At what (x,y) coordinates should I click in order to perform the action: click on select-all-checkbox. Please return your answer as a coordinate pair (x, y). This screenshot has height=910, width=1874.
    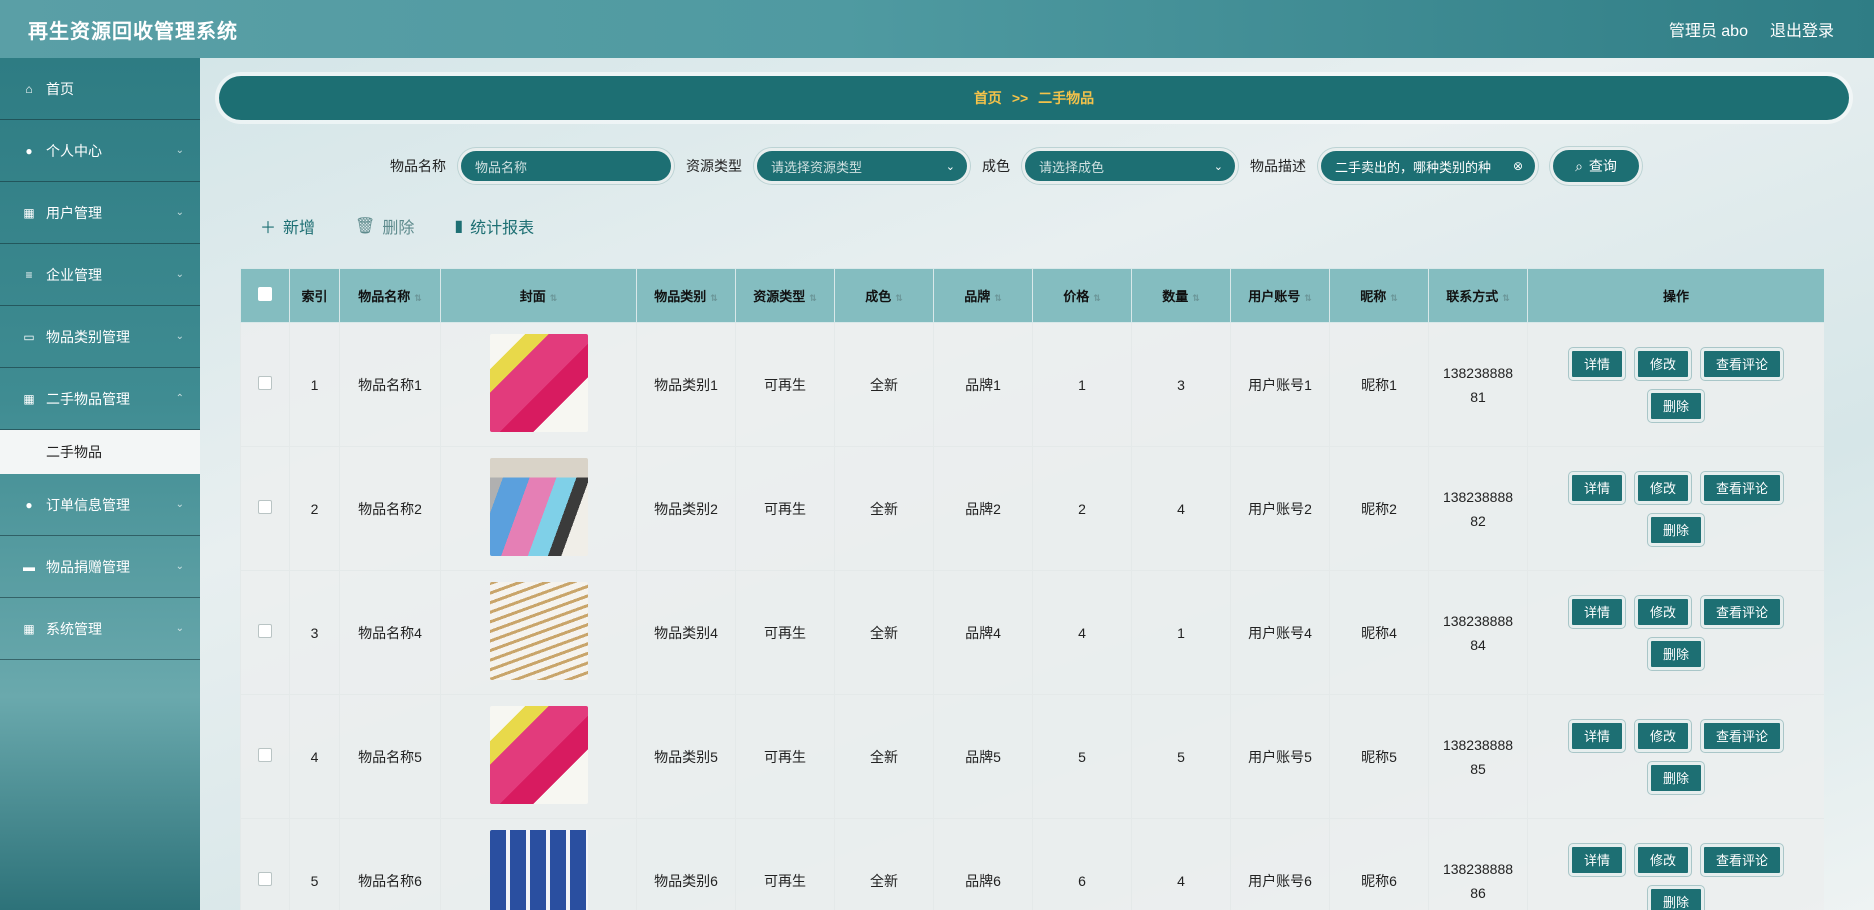
    Looking at the image, I should click on (265, 294).